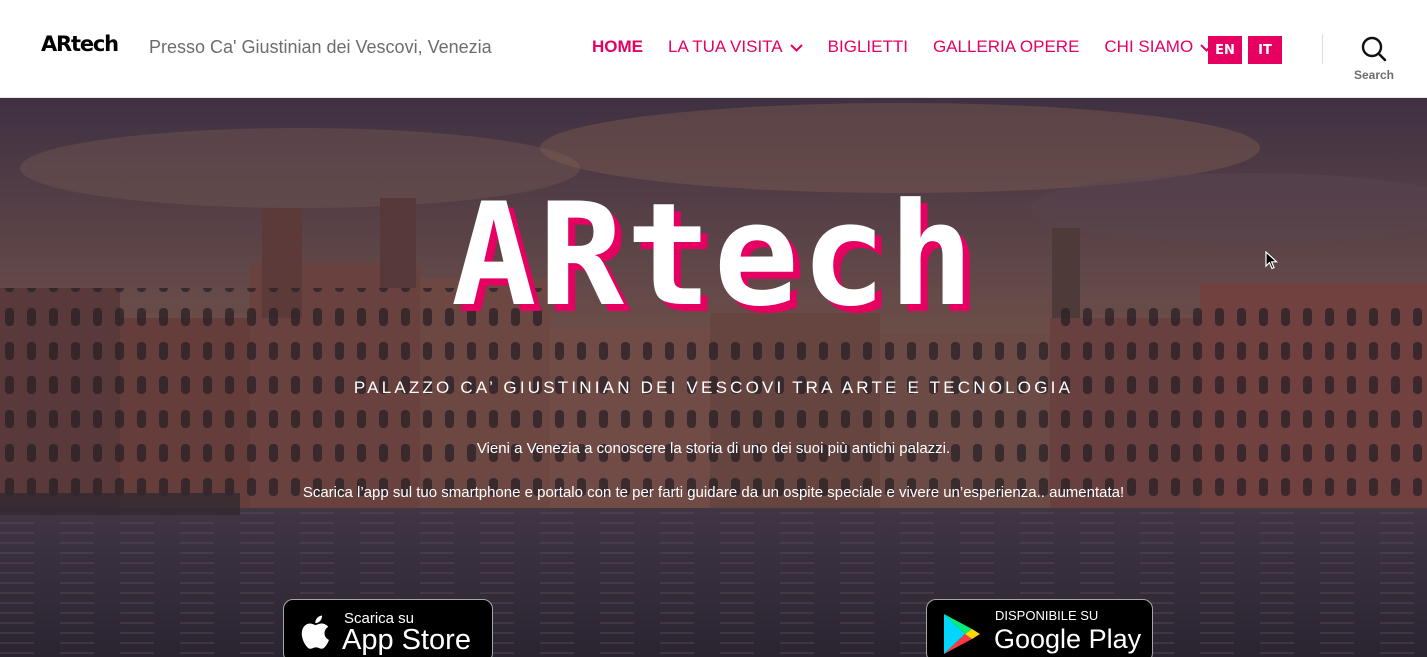  What do you see at coordinates (1225, 50) in the screenshot?
I see `language-en-button: EN` at bounding box center [1225, 50].